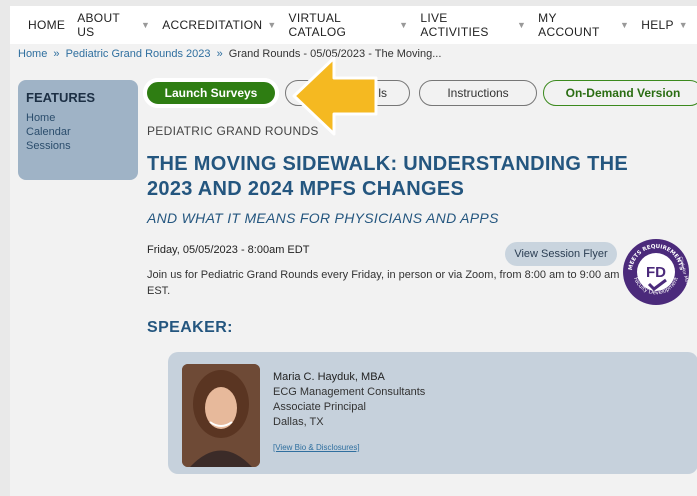 The height and width of the screenshot is (496, 697). Describe the element at coordinates (221, 415) in the screenshot. I see `avatar` at that location.